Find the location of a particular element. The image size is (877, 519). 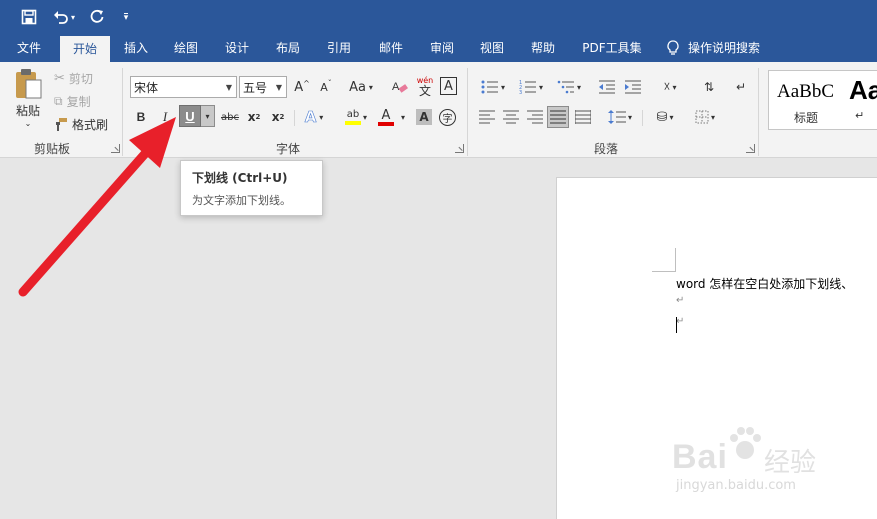

watermark-brand-cn: 经验 is located at coordinates (790, 463).